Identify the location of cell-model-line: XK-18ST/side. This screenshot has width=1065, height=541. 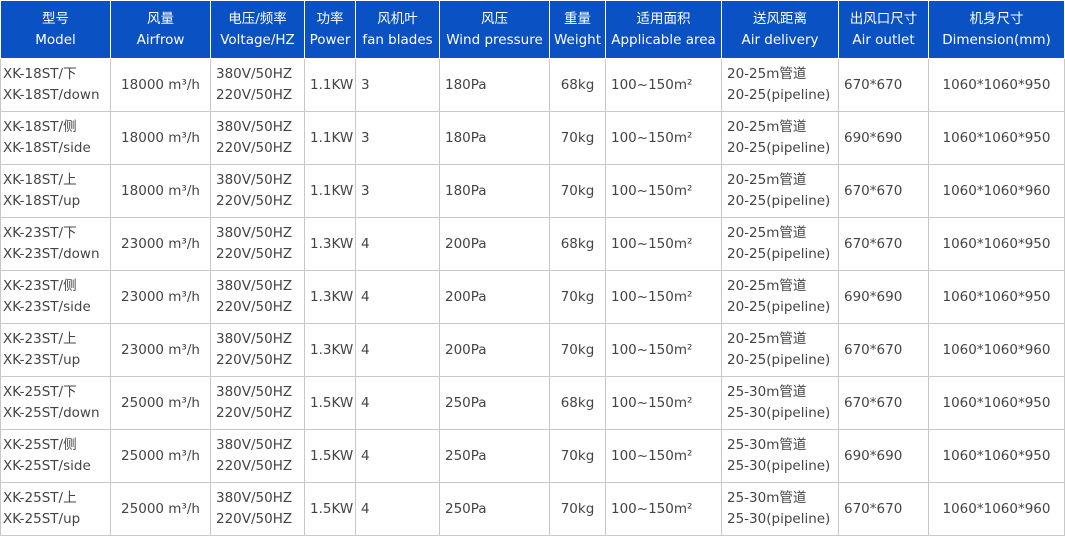
(47, 148).